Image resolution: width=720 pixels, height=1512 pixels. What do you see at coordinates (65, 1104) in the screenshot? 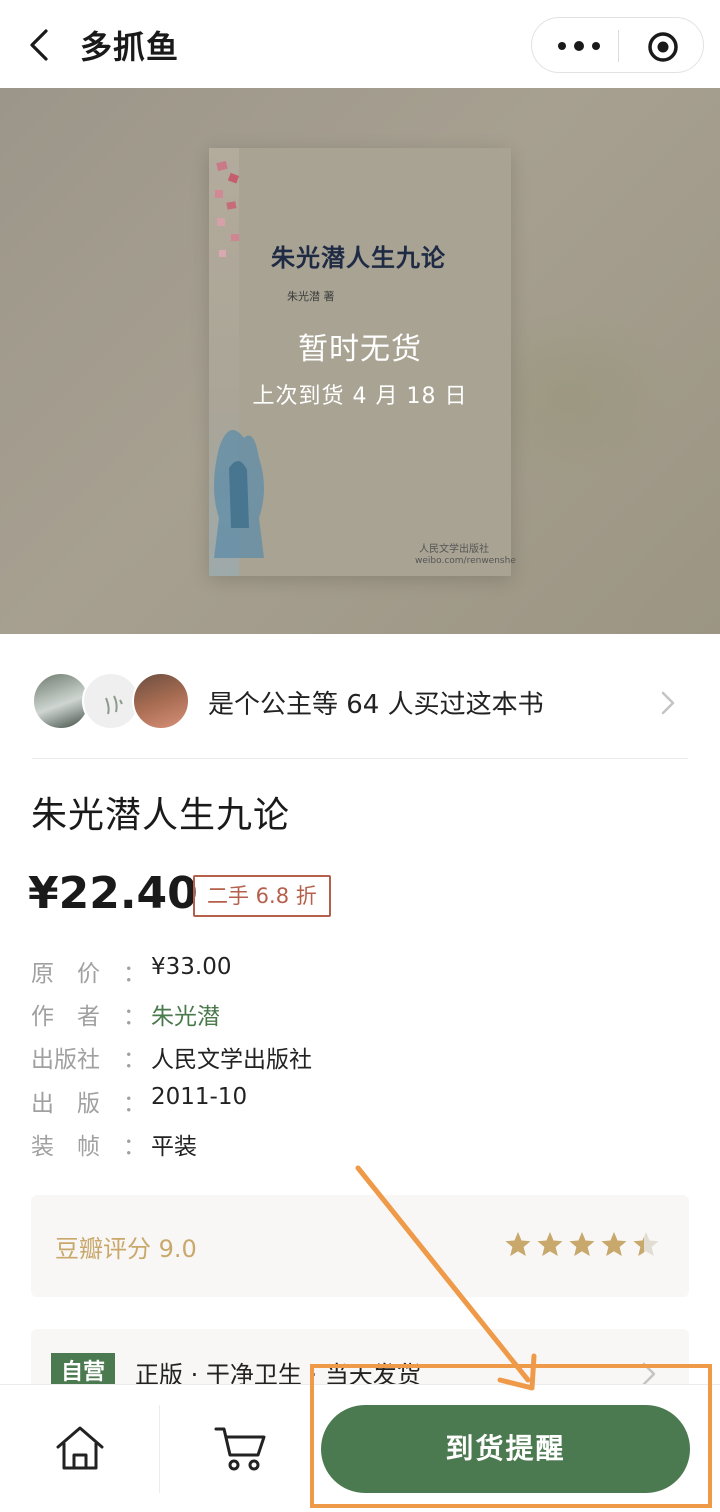
I see `info-label: 出 版` at bounding box center [65, 1104].